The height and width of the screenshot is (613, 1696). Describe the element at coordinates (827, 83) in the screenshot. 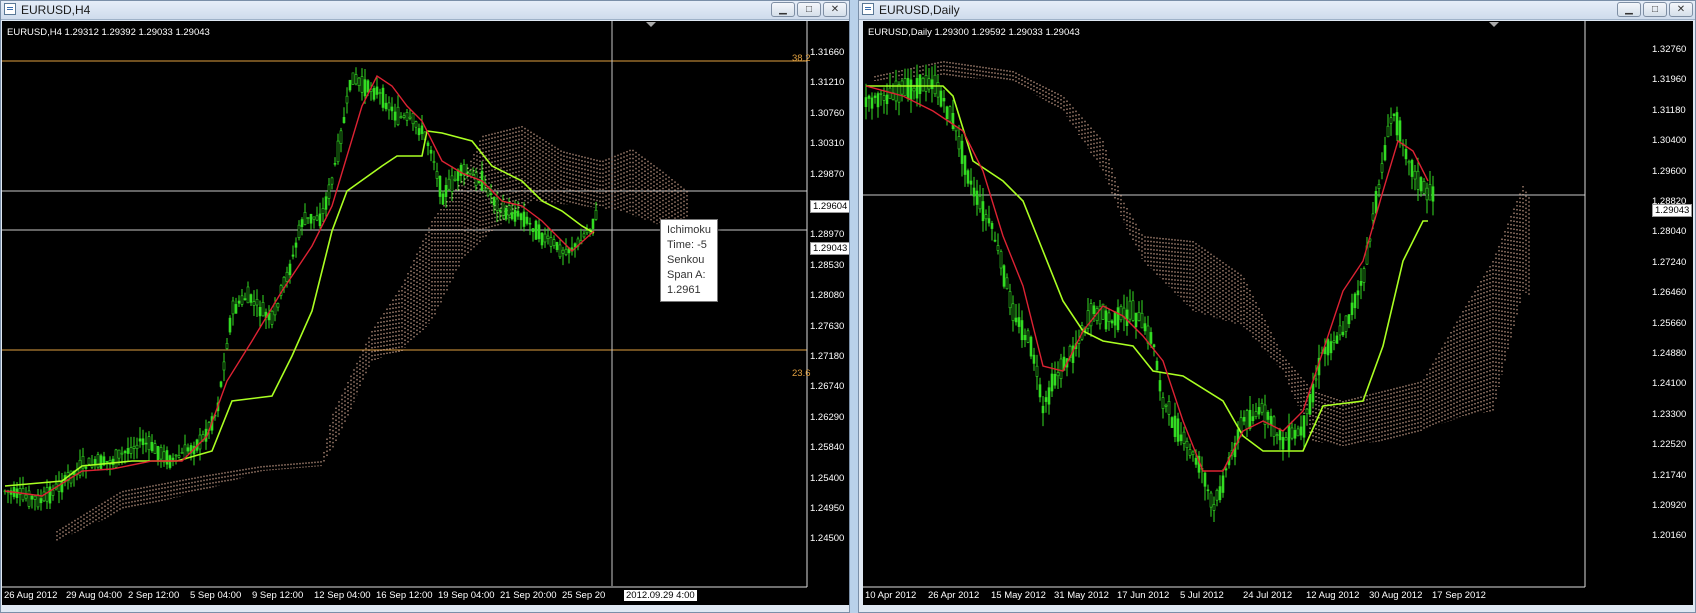

I see `price-tick-label: 1.31210` at that location.